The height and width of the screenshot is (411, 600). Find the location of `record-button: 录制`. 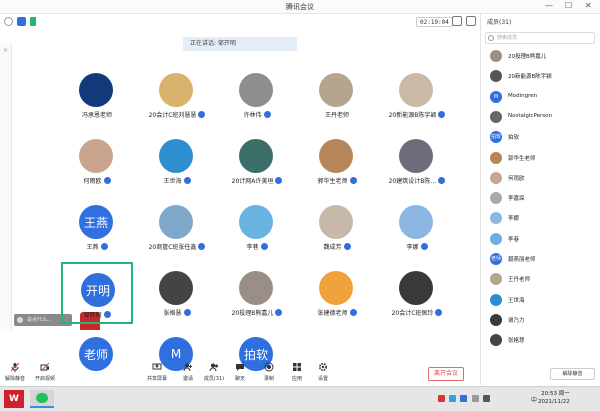

record-button: 录制 is located at coordinates (269, 371).